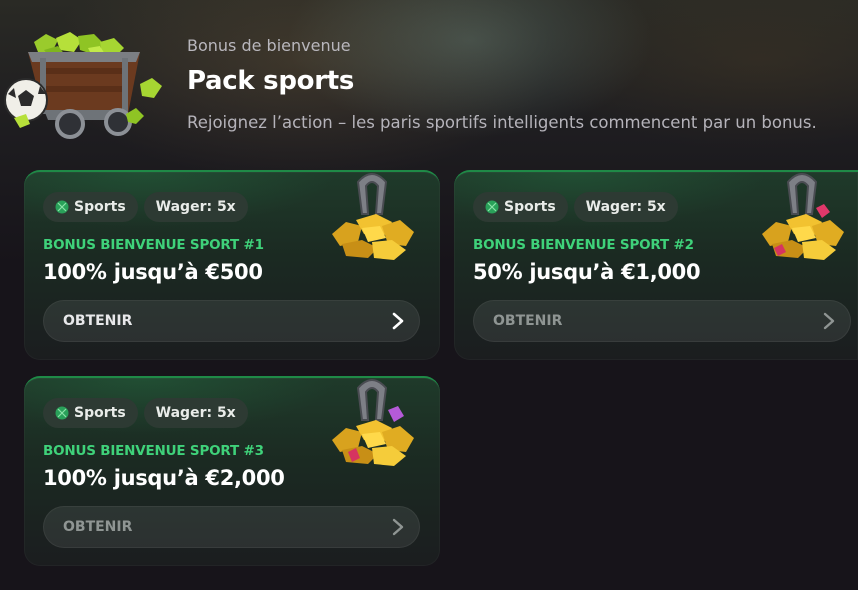  What do you see at coordinates (83, 85) in the screenshot?
I see `mine-cart-icon` at bounding box center [83, 85].